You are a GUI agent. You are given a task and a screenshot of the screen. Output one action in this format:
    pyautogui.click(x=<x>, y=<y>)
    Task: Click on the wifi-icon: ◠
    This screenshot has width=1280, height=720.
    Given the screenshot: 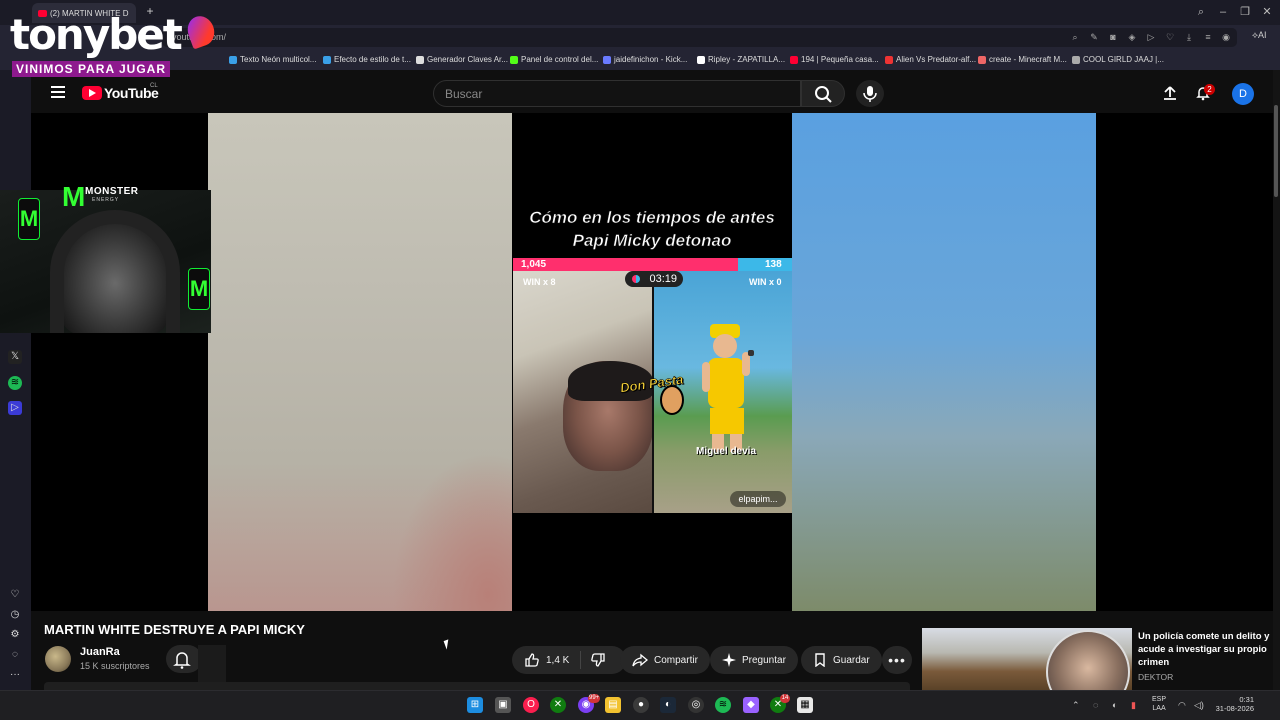 What is the action you would take?
    pyautogui.click(x=1182, y=705)
    